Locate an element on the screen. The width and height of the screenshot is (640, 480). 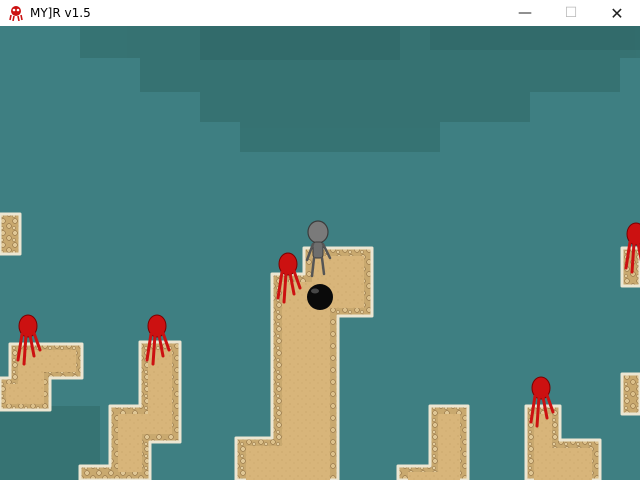
black-ball is located at coordinates (320, 297).